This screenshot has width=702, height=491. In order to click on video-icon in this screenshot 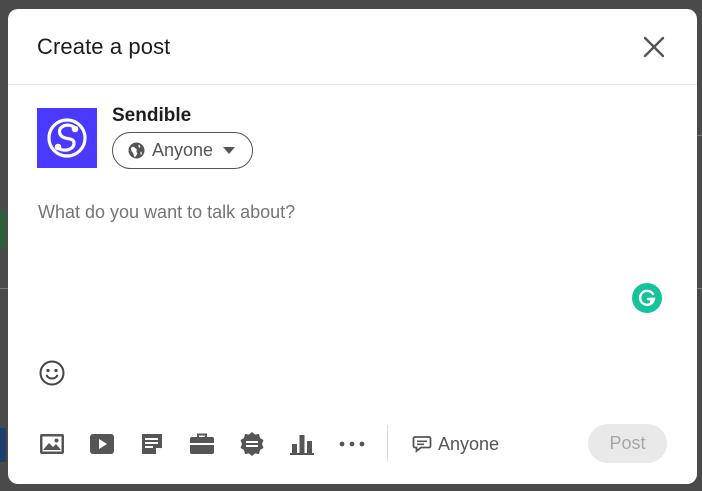, I will do `click(102, 444)`.